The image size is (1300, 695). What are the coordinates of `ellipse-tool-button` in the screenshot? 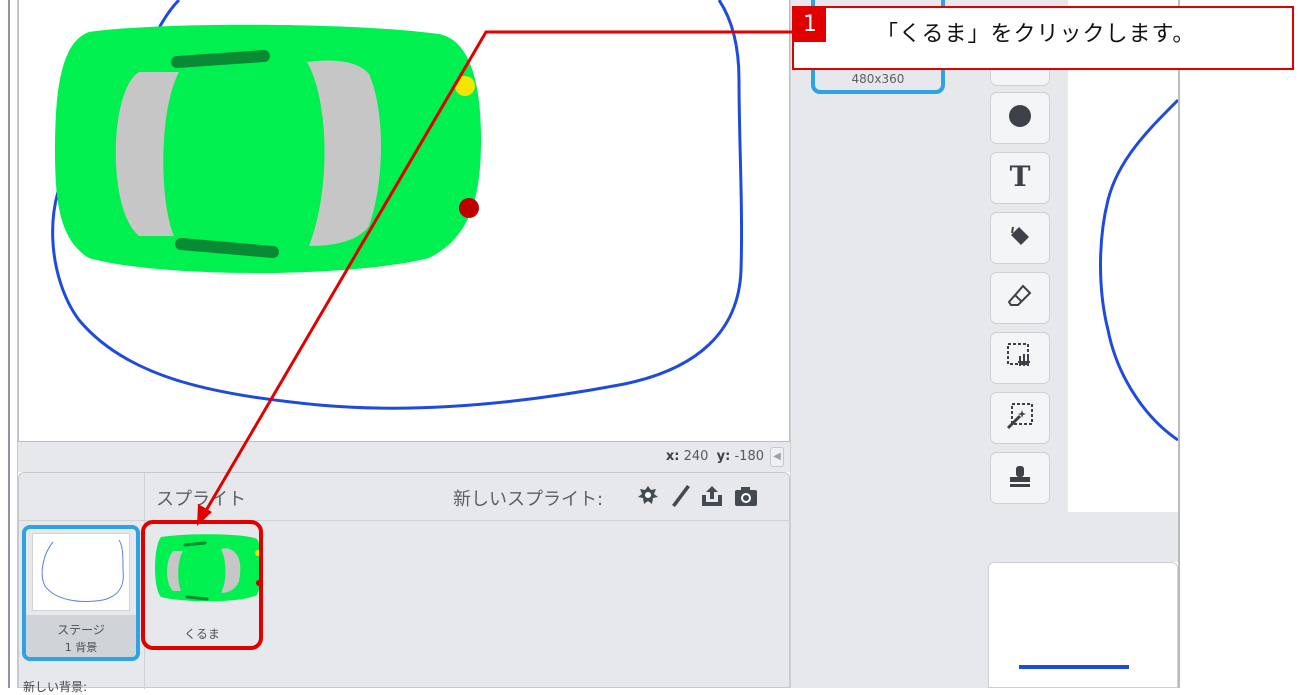 It's located at (1020, 118).